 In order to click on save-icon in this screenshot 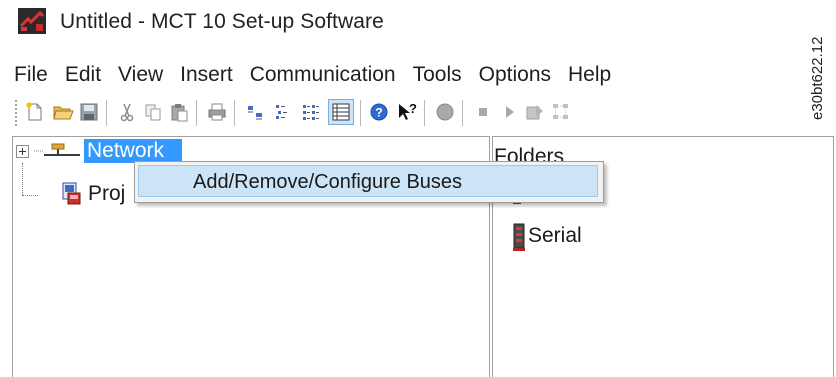, I will do `click(89, 112)`.